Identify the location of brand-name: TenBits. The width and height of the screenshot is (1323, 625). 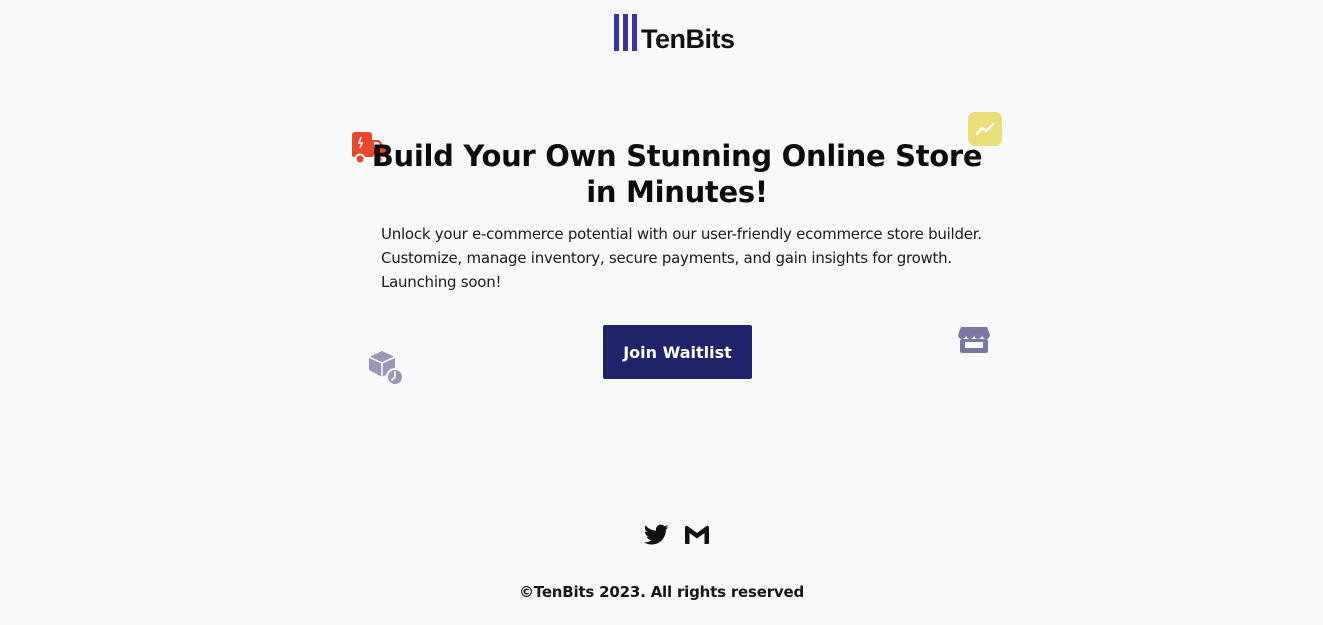
(688, 39).